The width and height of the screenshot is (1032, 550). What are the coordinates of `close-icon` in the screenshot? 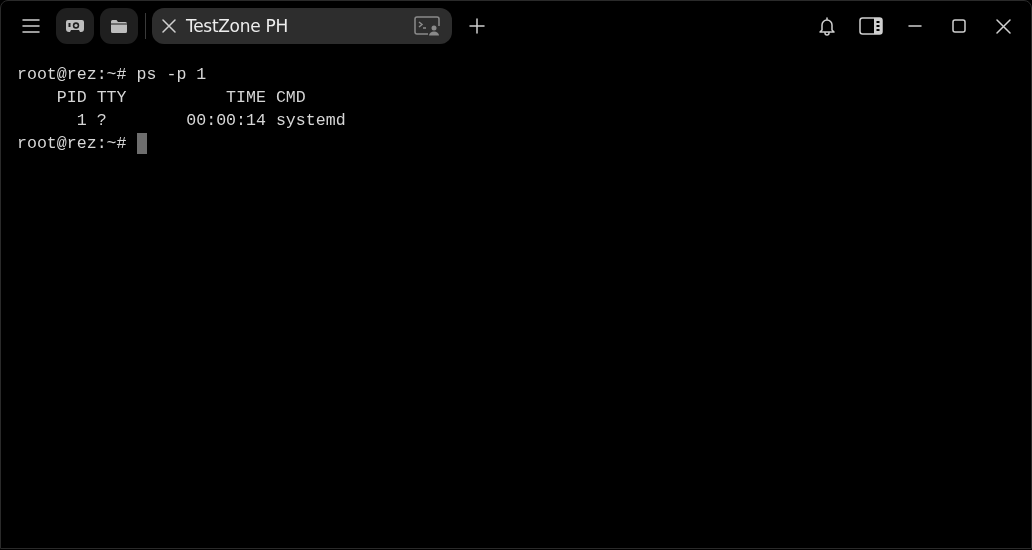 It's located at (1003, 26).